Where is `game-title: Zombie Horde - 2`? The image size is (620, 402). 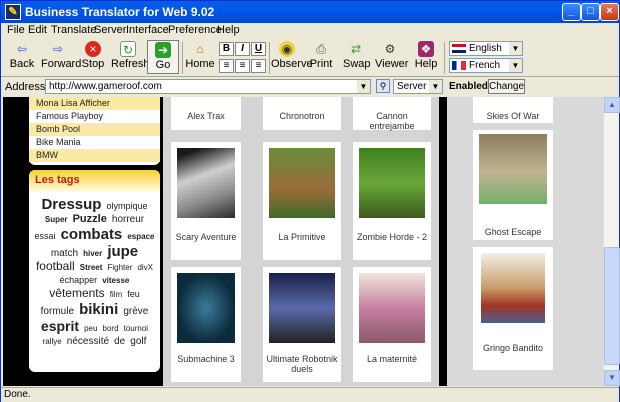 game-title: Zombie Horde - 2 is located at coordinates (392, 237).